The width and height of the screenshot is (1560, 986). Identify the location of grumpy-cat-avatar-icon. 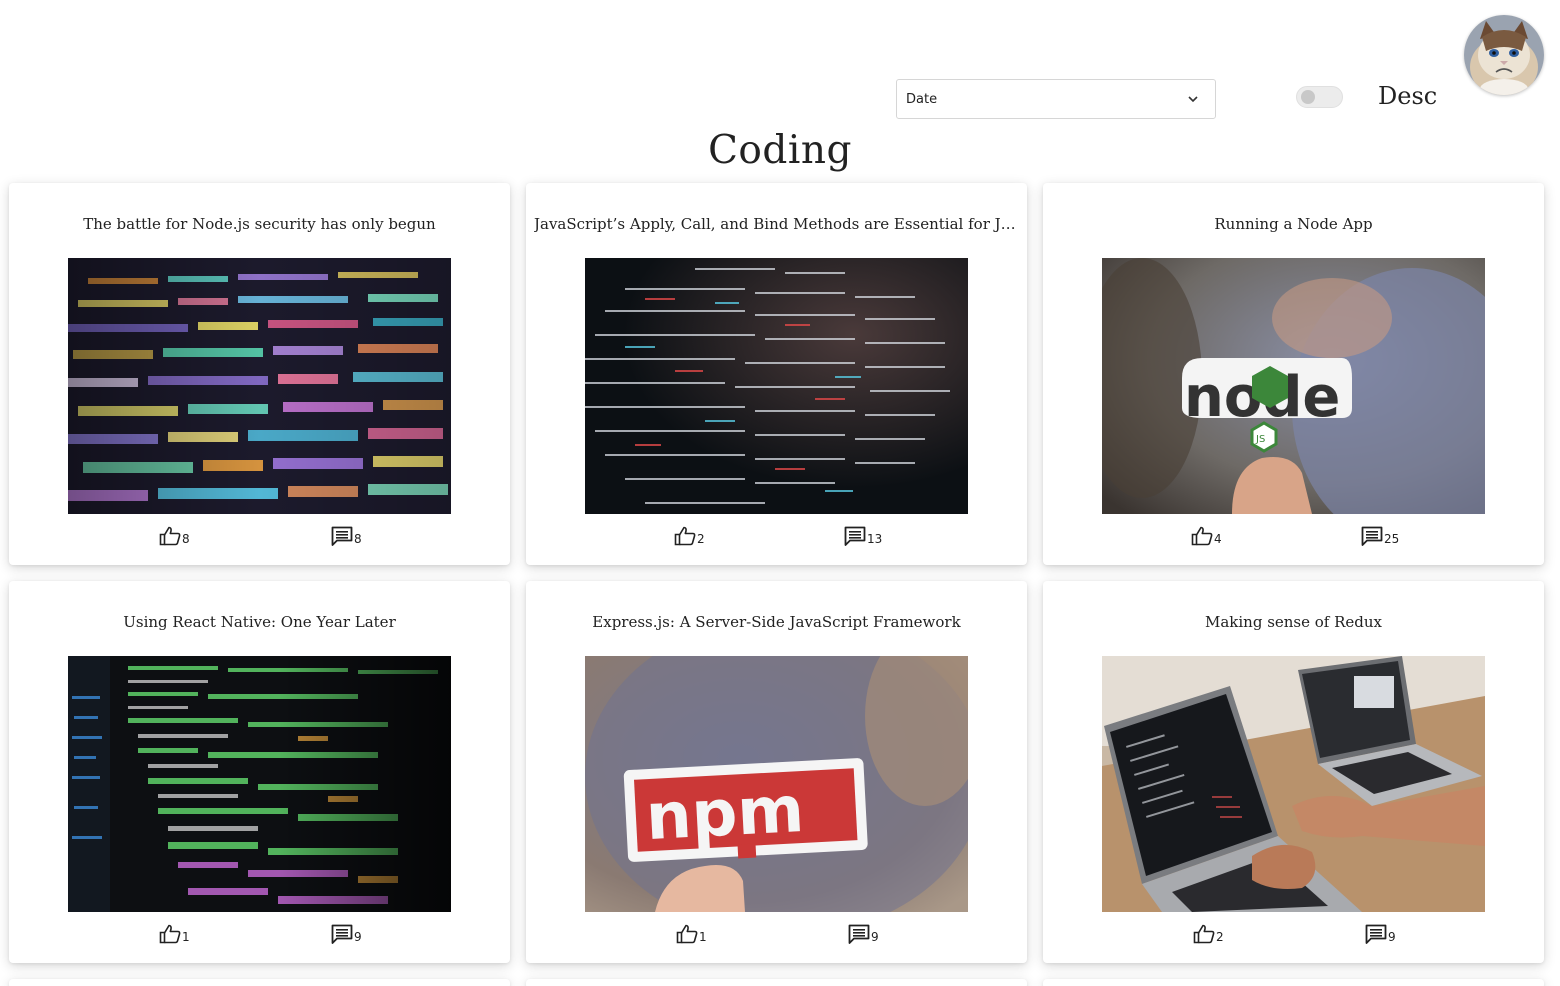
(1504, 55).